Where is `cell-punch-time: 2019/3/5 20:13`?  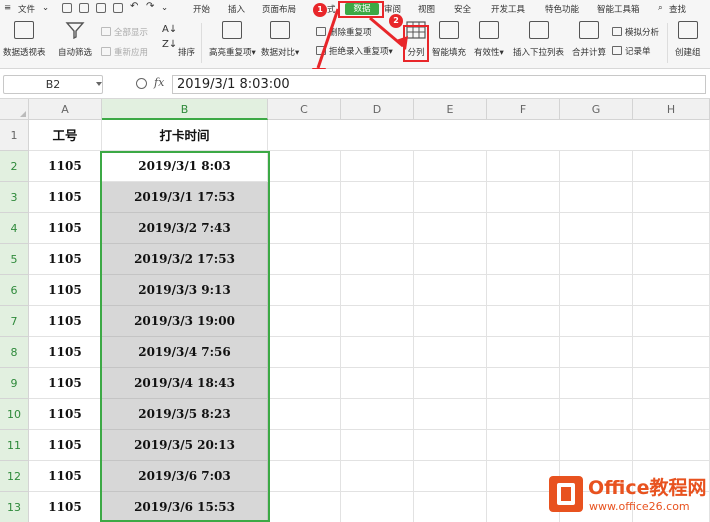 cell-punch-time: 2019/3/5 20:13 is located at coordinates (185, 445).